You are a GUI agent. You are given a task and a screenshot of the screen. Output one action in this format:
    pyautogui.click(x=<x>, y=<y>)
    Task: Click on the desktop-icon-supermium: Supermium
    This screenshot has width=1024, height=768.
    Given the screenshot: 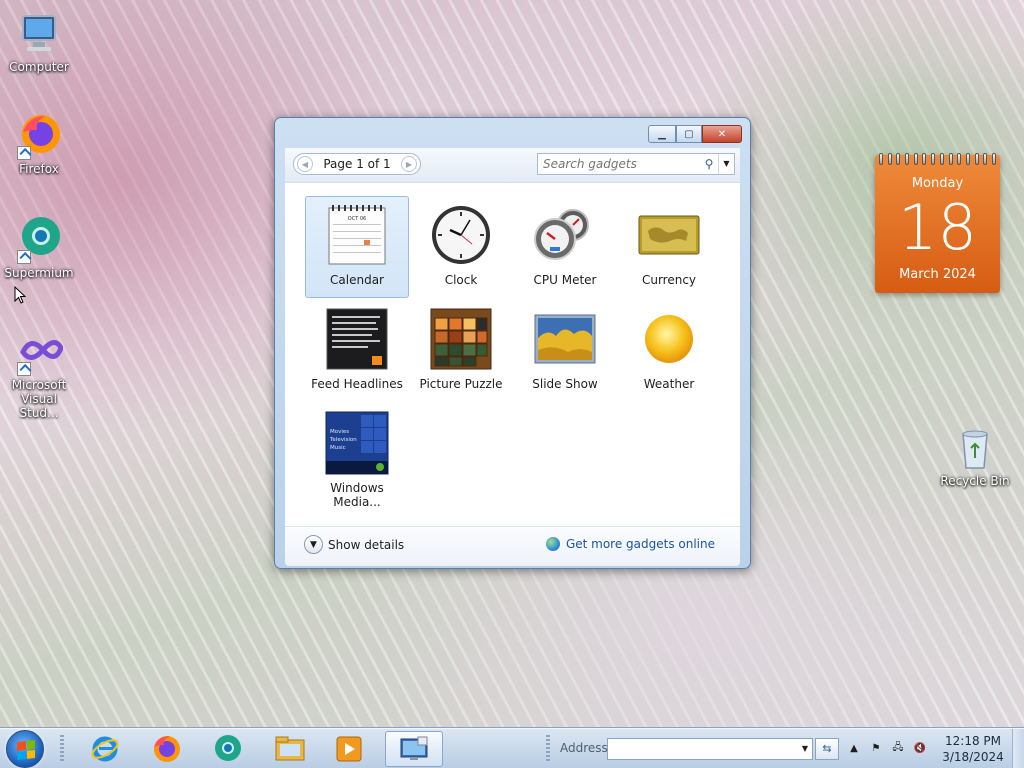 What is the action you would take?
    pyautogui.click(x=39, y=248)
    